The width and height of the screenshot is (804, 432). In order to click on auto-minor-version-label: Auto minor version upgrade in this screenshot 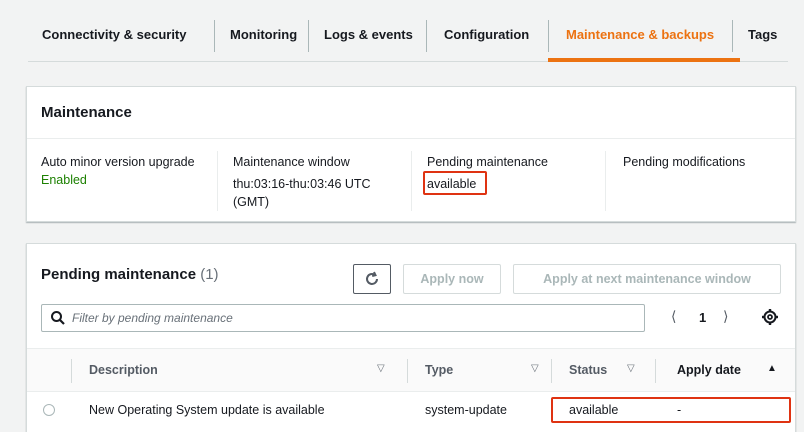, I will do `click(118, 162)`.